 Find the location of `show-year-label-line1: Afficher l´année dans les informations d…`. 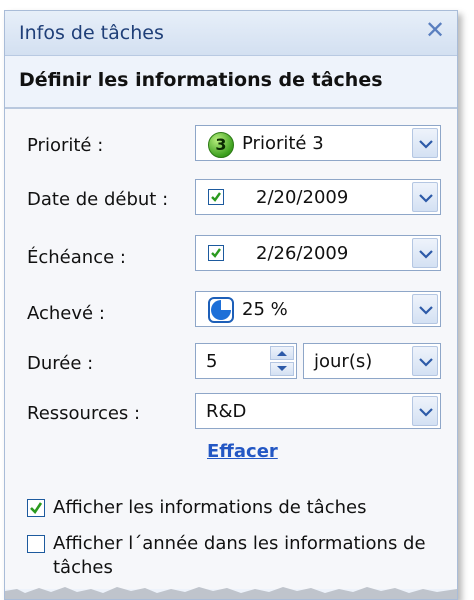

show-year-label-line1: Afficher l´année dans les informations d… is located at coordinates (239, 543).